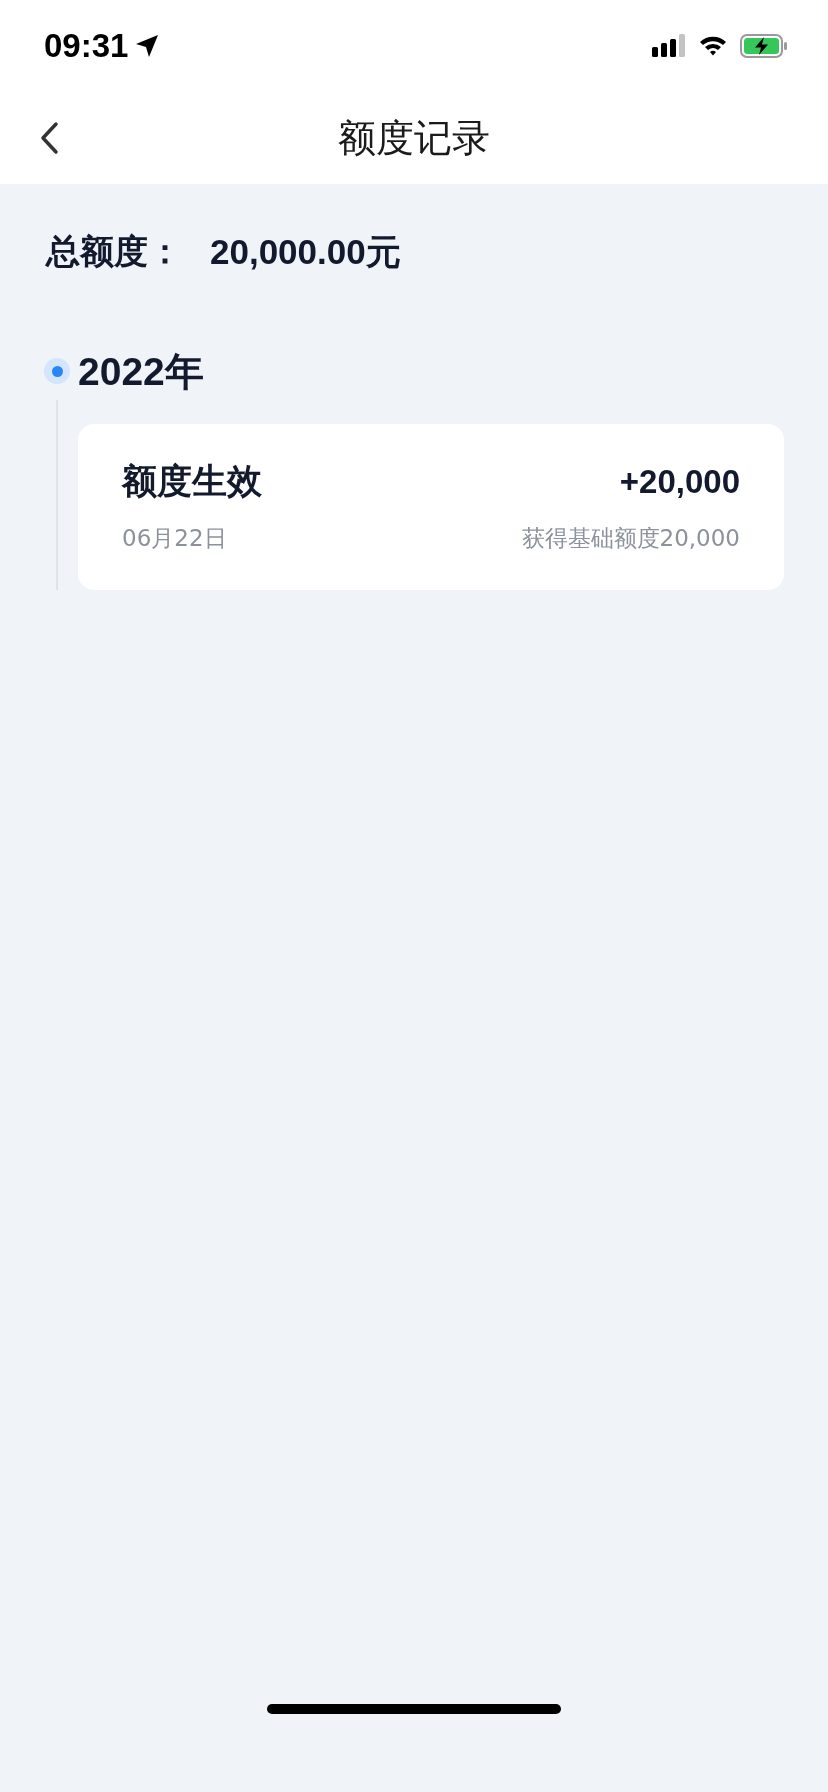 The height and width of the screenshot is (1792, 828). Describe the element at coordinates (86, 46) in the screenshot. I see `status-time: 09:31` at that location.